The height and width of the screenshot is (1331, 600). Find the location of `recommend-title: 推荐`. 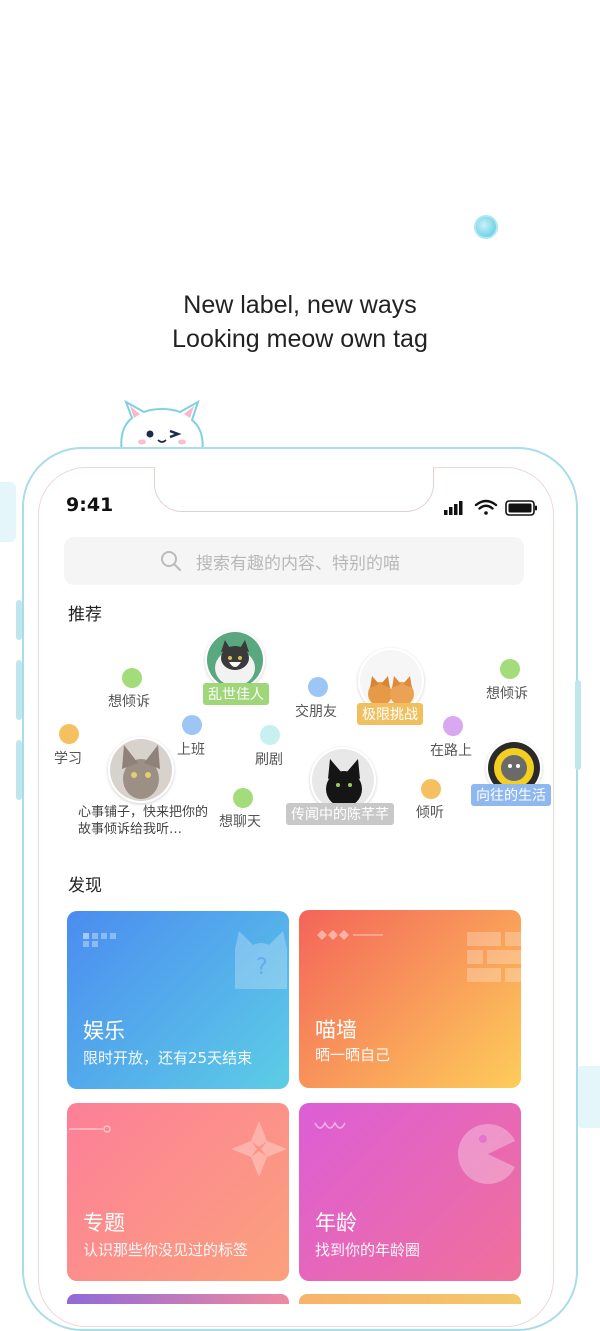

recommend-title: 推荐 is located at coordinates (85, 615).